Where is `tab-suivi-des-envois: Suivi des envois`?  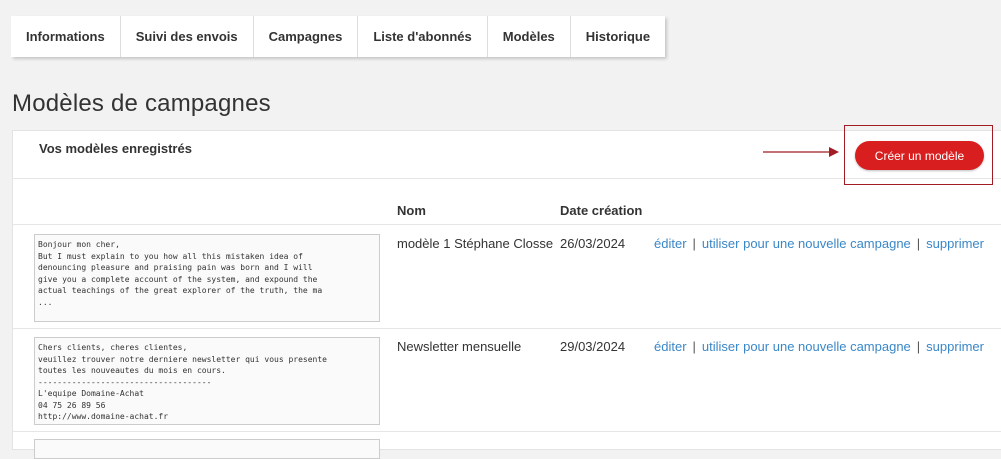 tab-suivi-des-envois: Suivi des envois is located at coordinates (187, 36).